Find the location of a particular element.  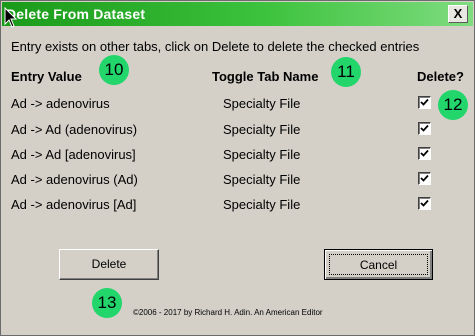

annotation-badge: 11 is located at coordinates (346, 72).